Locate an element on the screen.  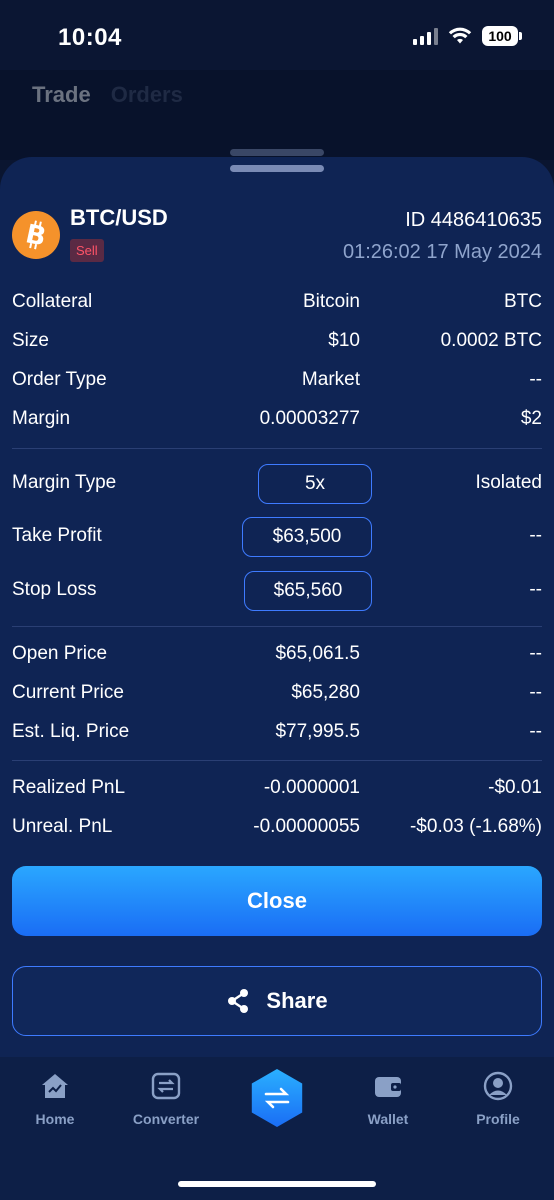
share-icon is located at coordinates (238, 1001).